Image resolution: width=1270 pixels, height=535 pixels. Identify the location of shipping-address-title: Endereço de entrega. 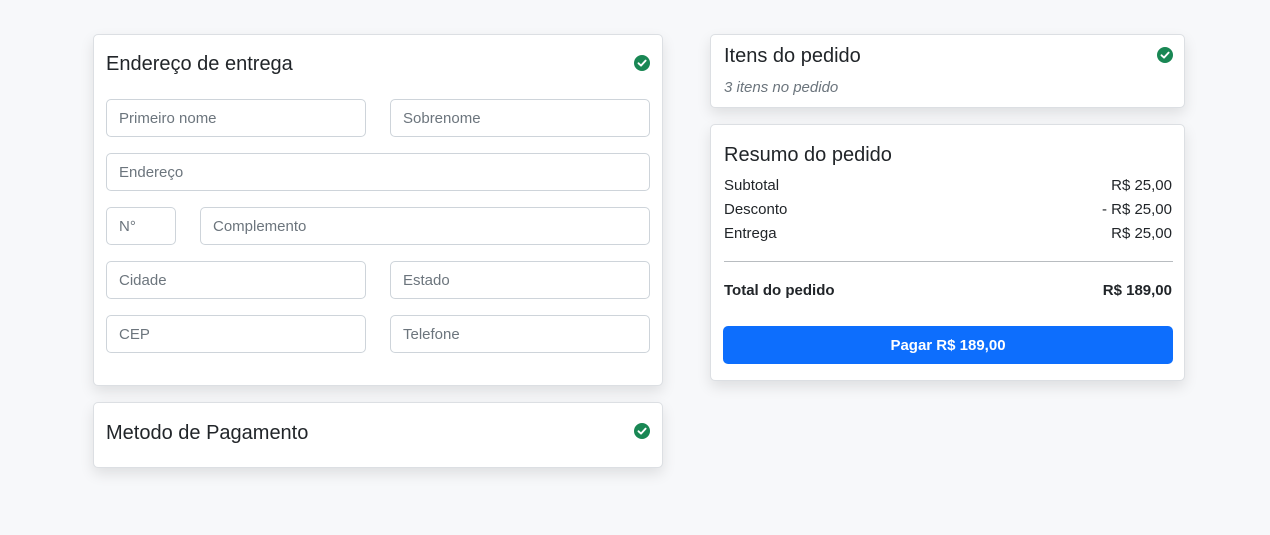
(199, 64).